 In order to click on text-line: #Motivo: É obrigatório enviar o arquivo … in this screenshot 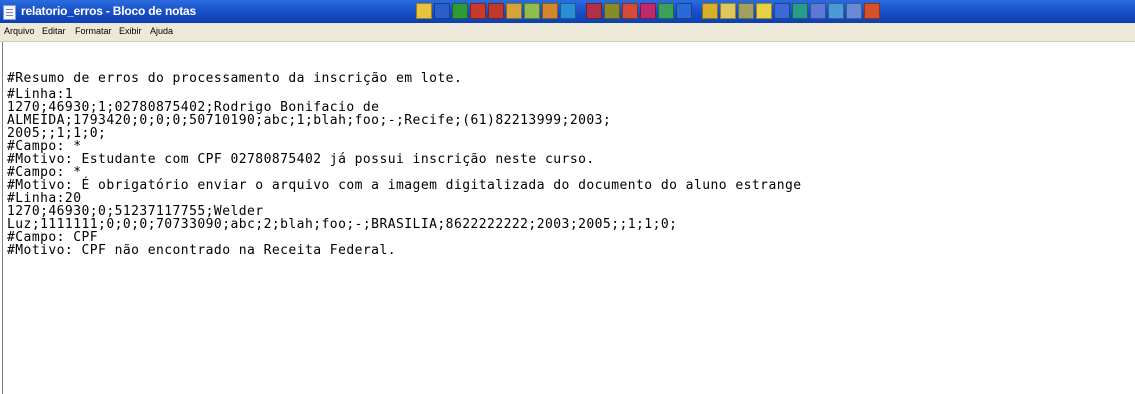, I will do `click(404, 185)`.